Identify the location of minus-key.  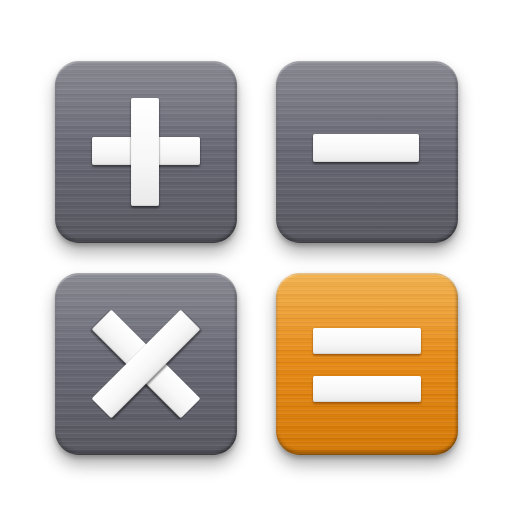
(367, 152).